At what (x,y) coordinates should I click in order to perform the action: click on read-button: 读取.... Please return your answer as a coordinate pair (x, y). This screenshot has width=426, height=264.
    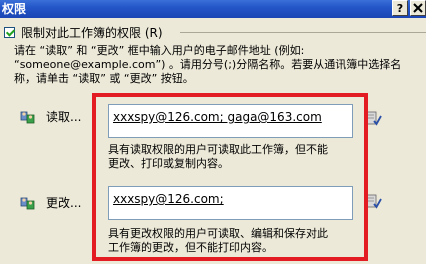
    Looking at the image, I should click on (63, 116).